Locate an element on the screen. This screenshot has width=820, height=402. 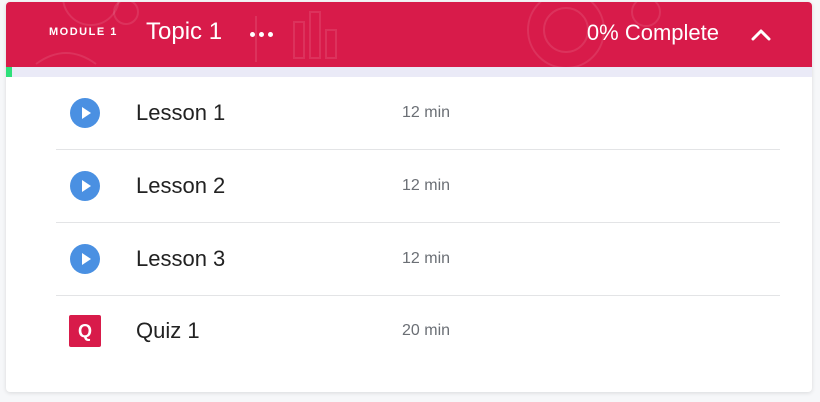
completion-status: 0% Complete is located at coordinates (652, 32).